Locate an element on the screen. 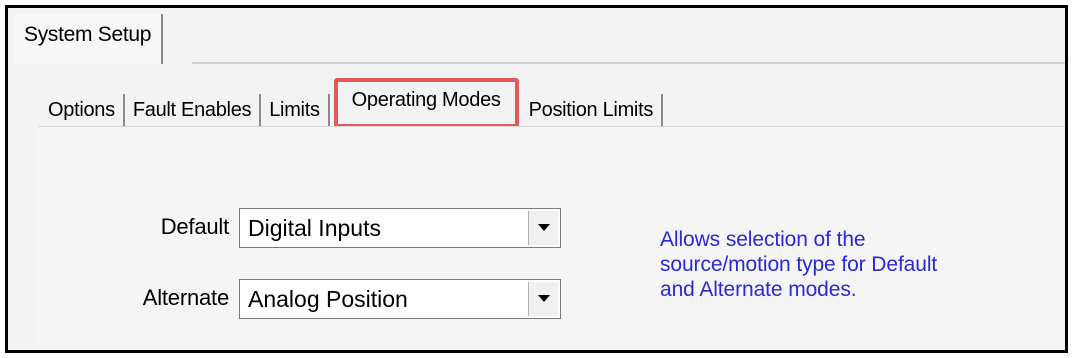 The image size is (1073, 358). tab-limits-label: Limits is located at coordinates (294, 110).